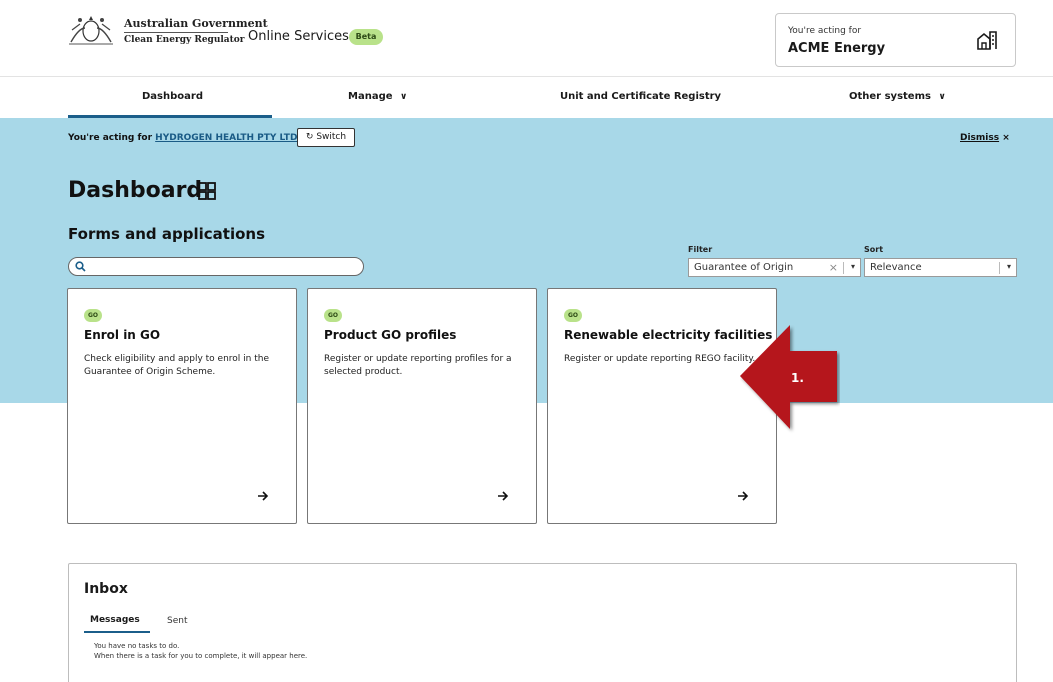 This screenshot has height=682, width=1053. I want to click on empty-state-text: You have no tasks to do., so click(137, 646).